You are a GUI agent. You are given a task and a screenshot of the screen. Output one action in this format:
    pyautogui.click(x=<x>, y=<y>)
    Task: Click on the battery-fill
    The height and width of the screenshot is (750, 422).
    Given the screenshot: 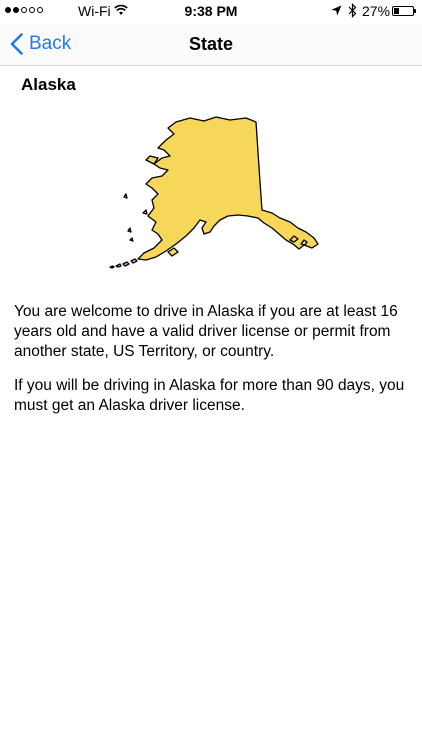 What is the action you would take?
    pyautogui.click(x=396, y=11)
    